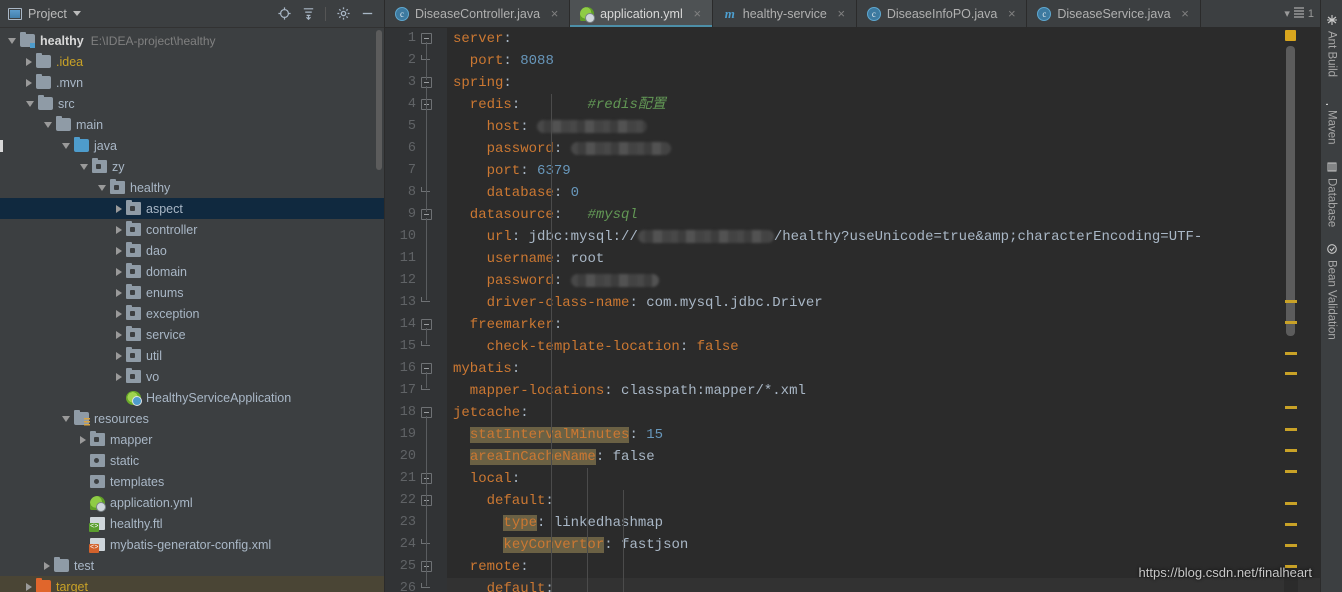 The height and width of the screenshot is (592, 1342). What do you see at coordinates (192, 544) in the screenshot?
I see `tree-item-mybatis-generator-config-xml: mybatis-generator-config.xml` at bounding box center [192, 544].